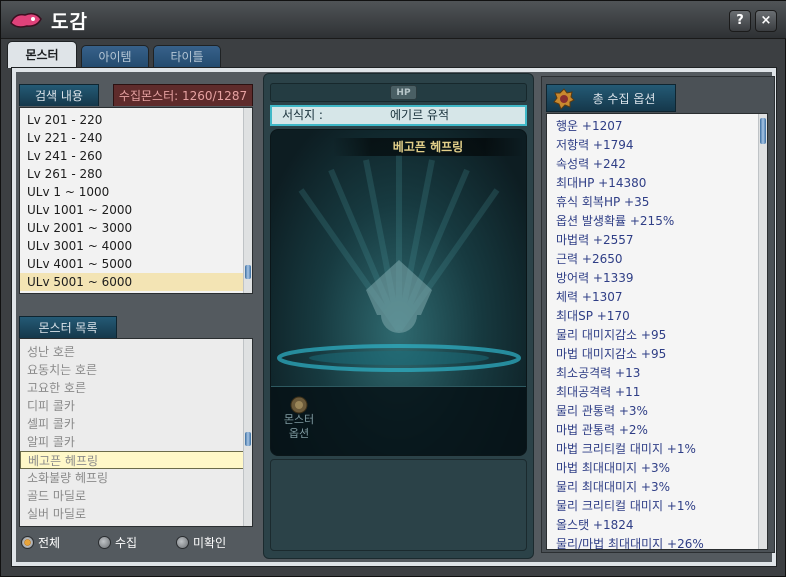 This screenshot has width=786, height=577. What do you see at coordinates (136, 282) in the screenshot?
I see `search-list-item: ULv 5001 ~ 6000` at bounding box center [136, 282].